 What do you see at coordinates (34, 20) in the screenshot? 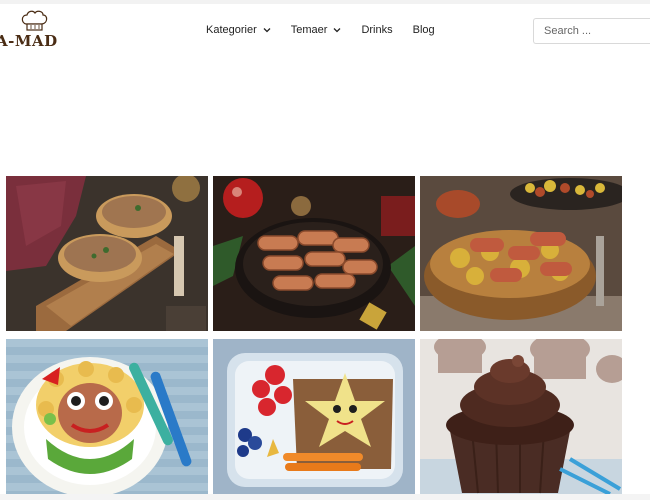
I see `chef-hat-icon` at bounding box center [34, 20].